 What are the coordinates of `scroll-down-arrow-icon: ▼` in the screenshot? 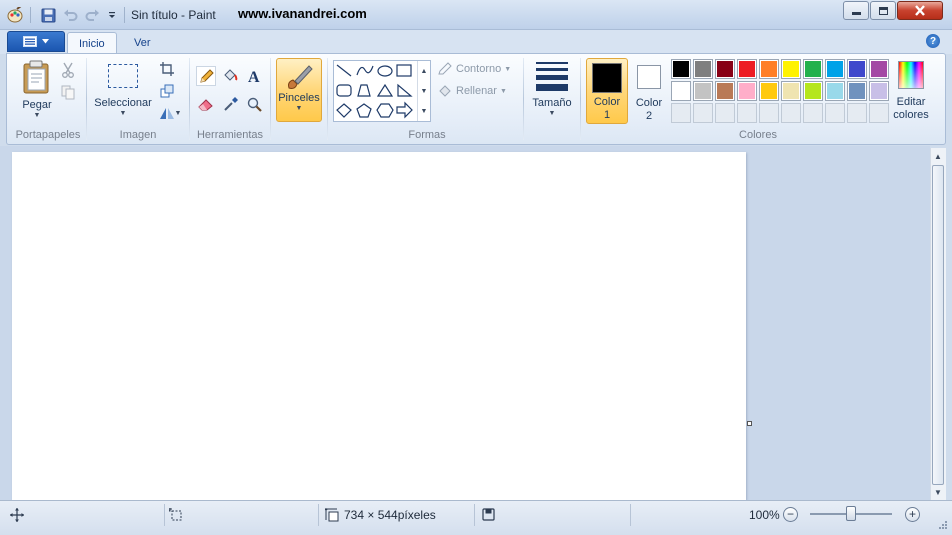 It's located at (938, 492).